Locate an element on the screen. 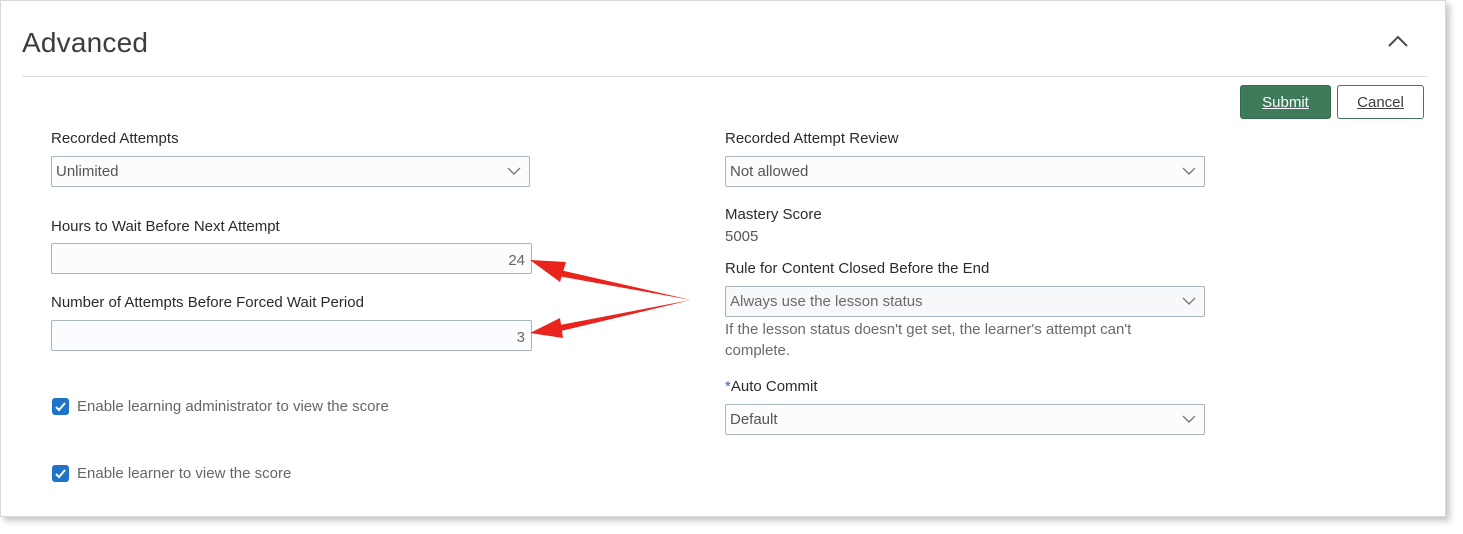  hours-to-wait-input: 24 is located at coordinates (291, 258).